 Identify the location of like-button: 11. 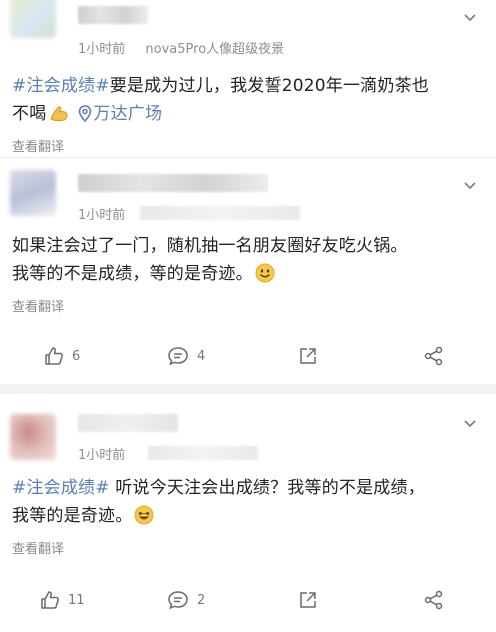
(62, 600).